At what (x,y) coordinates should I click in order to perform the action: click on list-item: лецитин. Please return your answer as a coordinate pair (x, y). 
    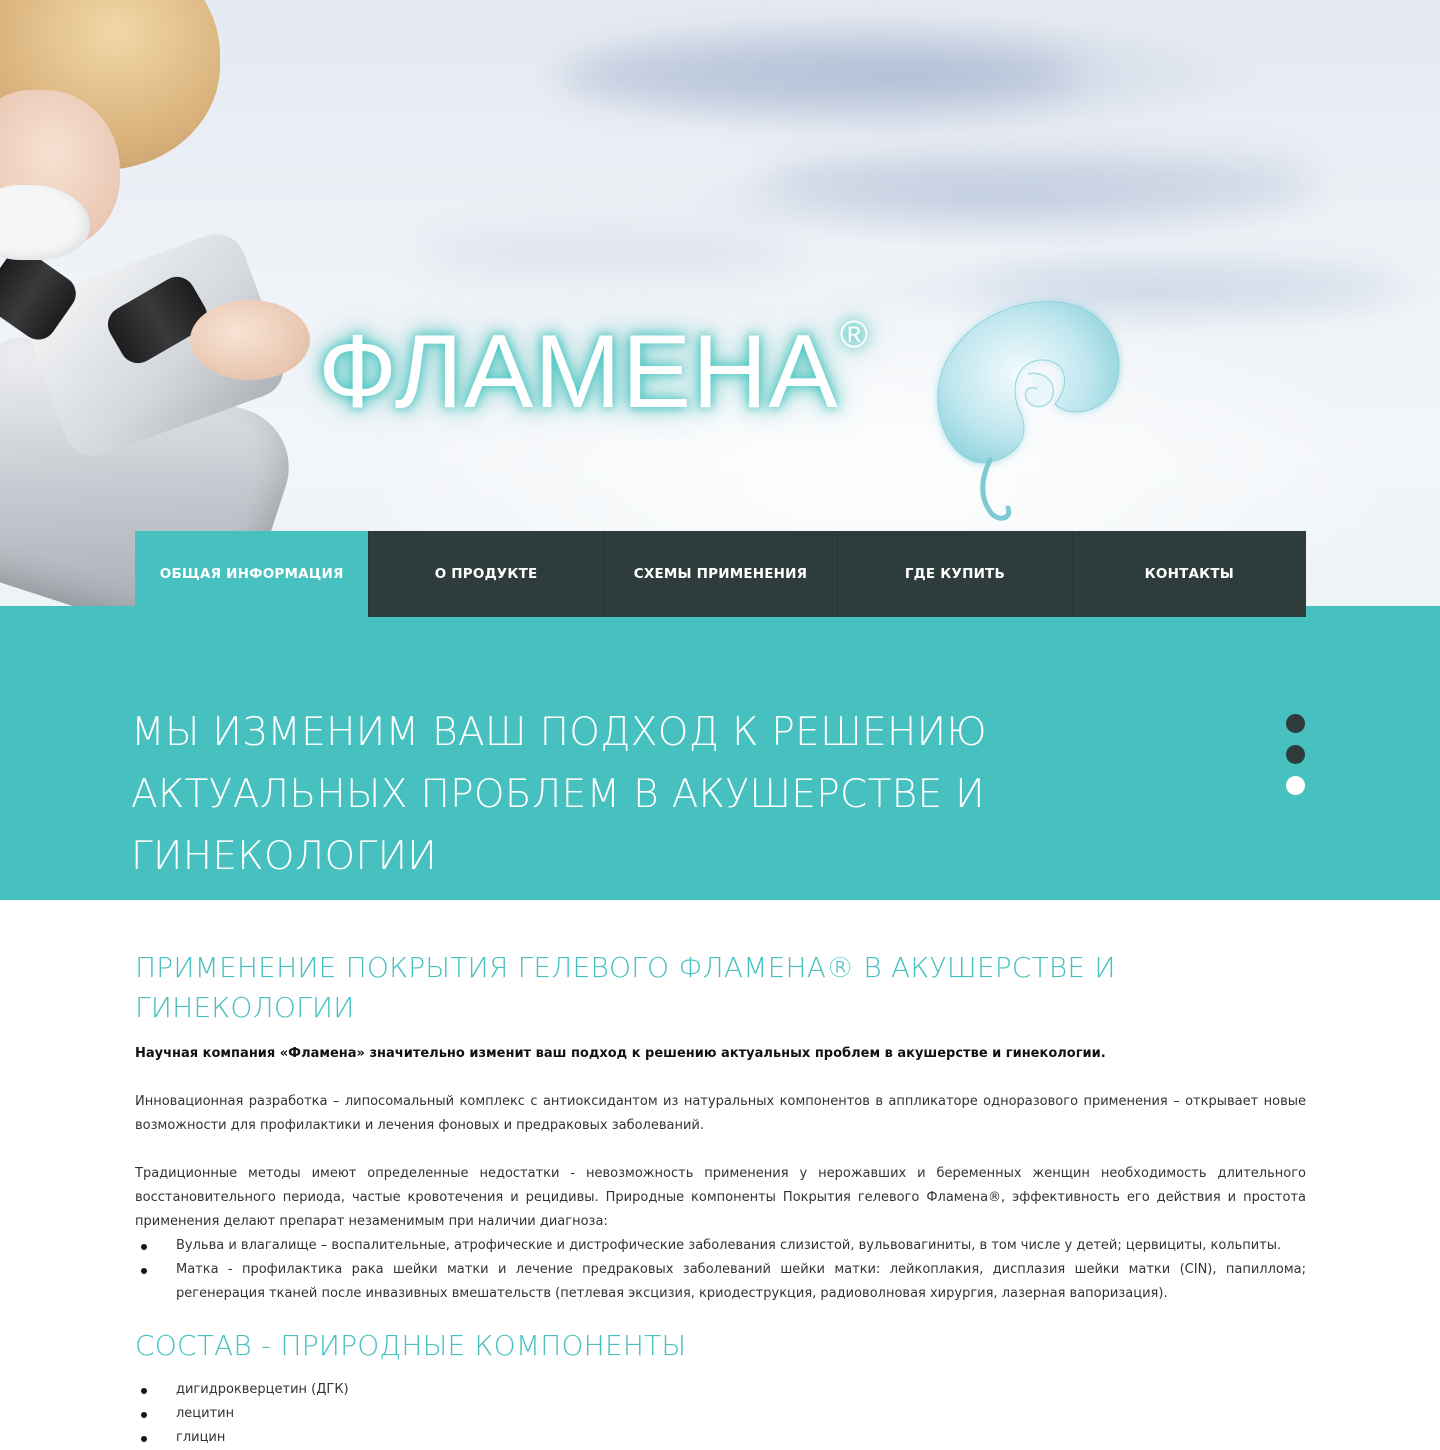
    Looking at the image, I should click on (720, 1414).